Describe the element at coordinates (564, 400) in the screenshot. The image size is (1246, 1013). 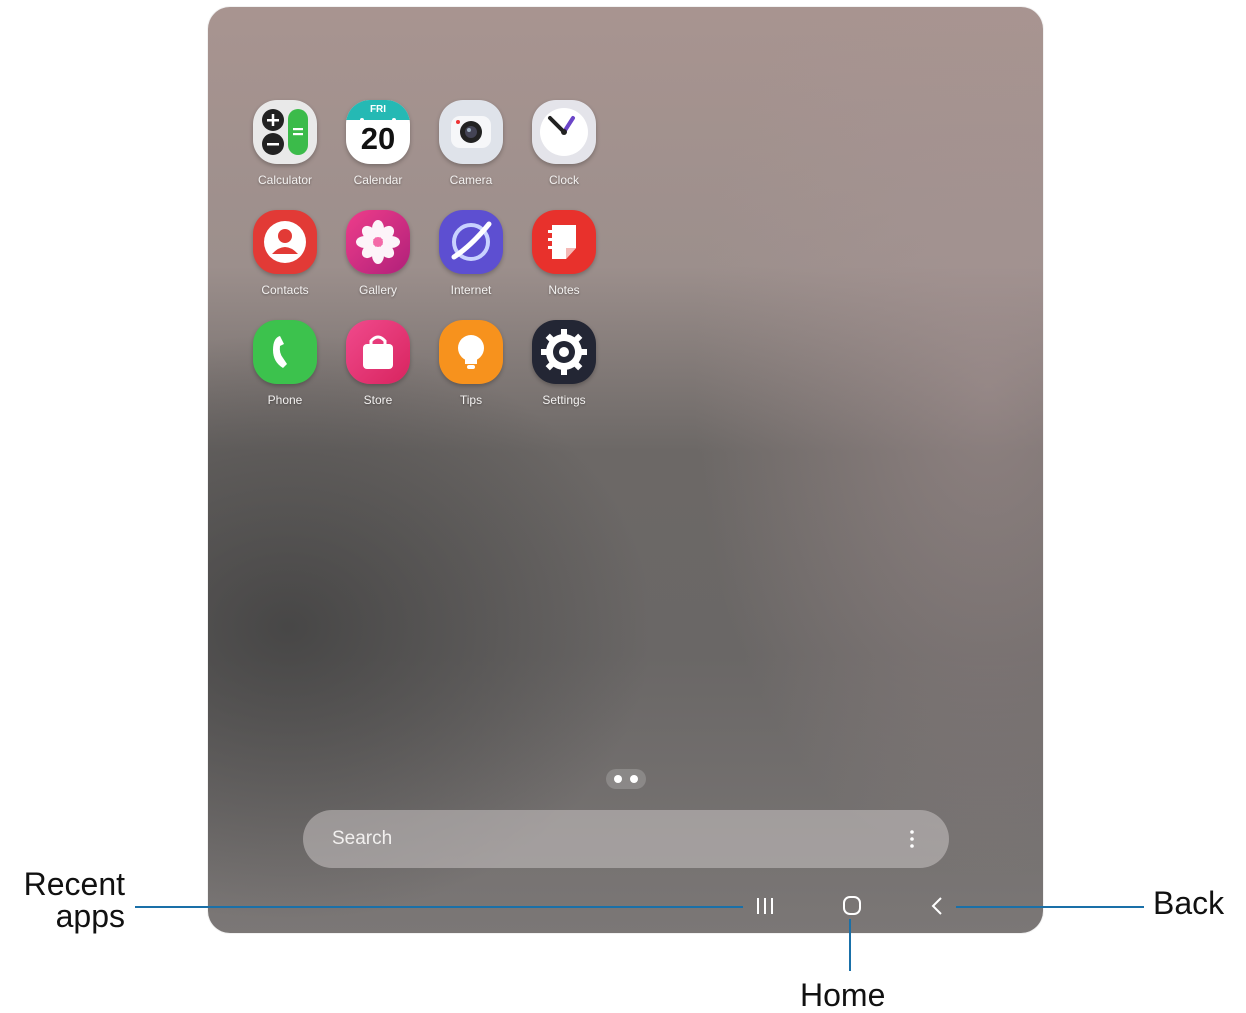
I see `app-label: Settings` at that location.